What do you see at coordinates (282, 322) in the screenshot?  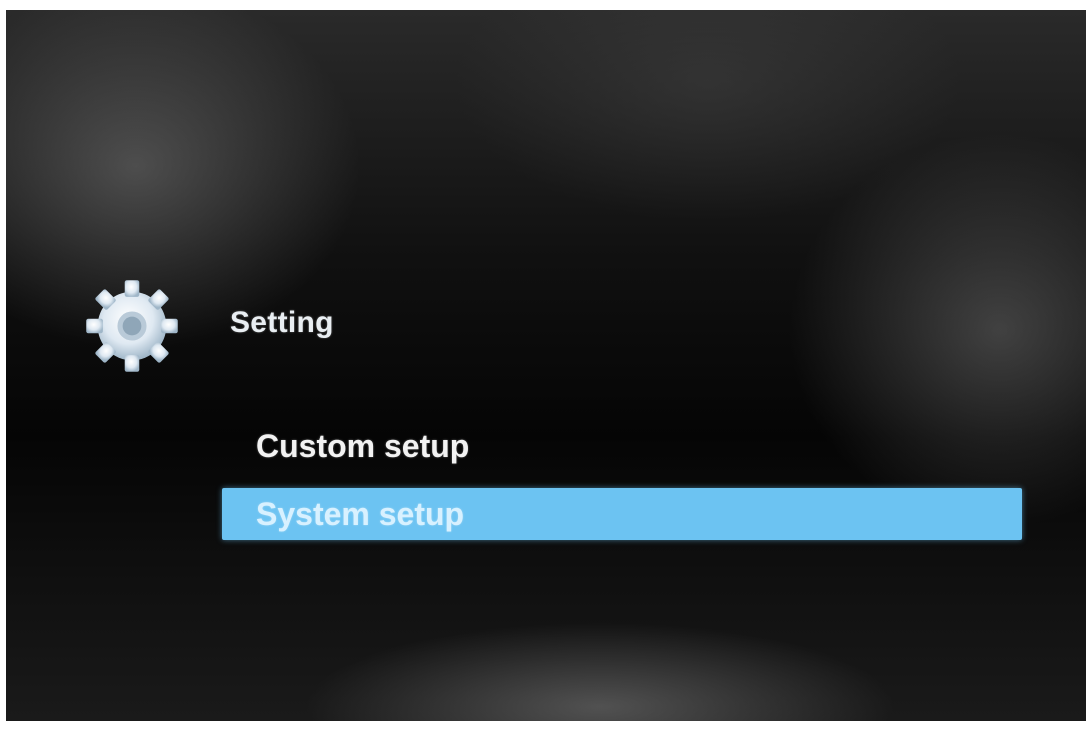 I see `page-title: Setting` at bounding box center [282, 322].